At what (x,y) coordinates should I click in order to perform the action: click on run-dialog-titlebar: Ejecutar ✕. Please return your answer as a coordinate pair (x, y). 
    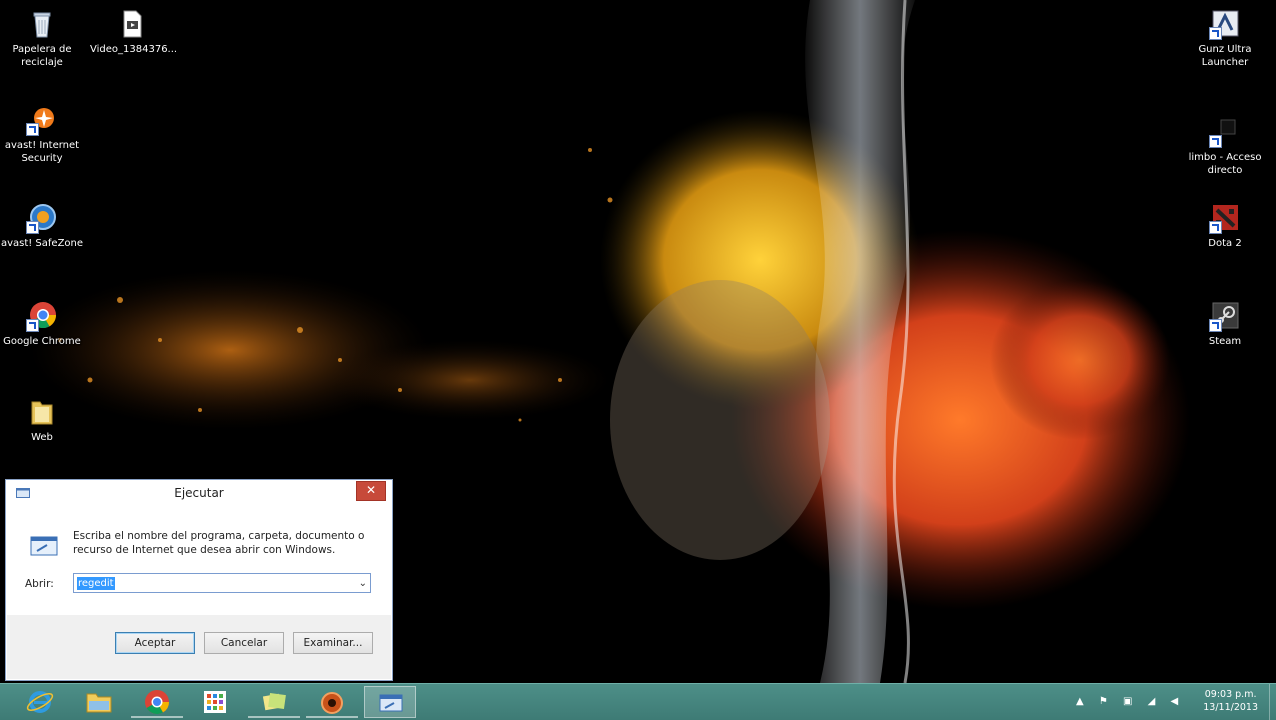
    Looking at the image, I should click on (199, 494).